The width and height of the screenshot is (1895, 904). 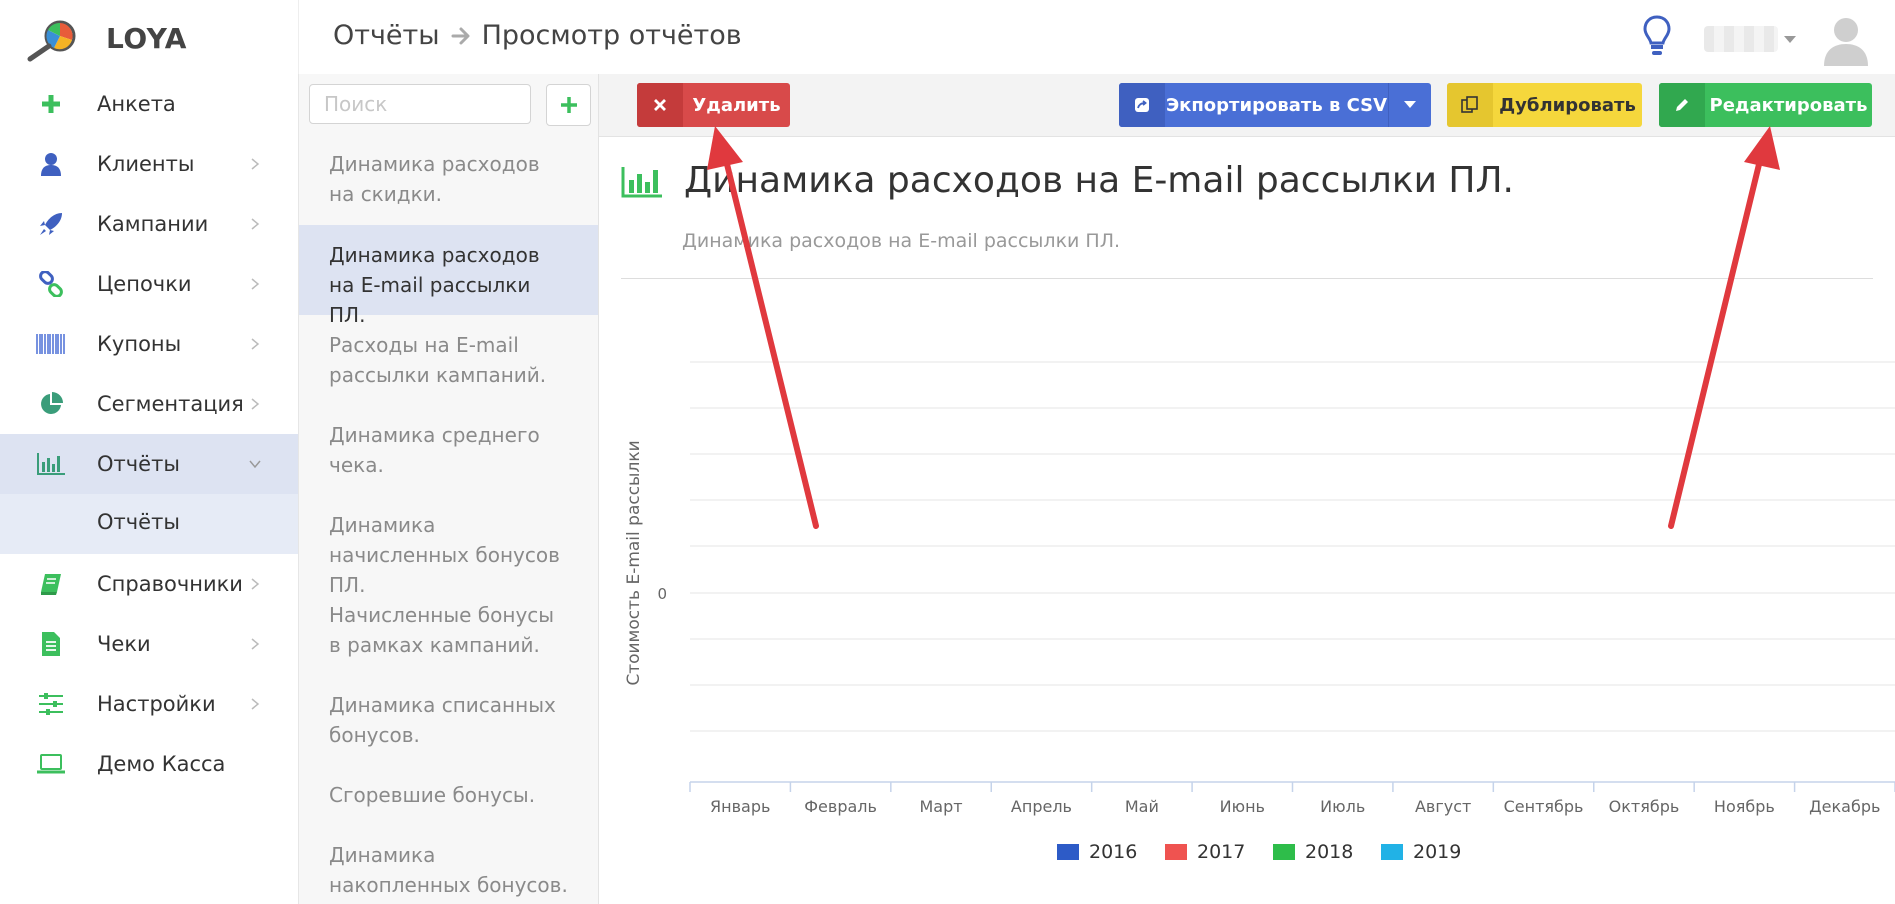 I want to click on sidebar-item-survey: Анкета, so click(x=149, y=104).